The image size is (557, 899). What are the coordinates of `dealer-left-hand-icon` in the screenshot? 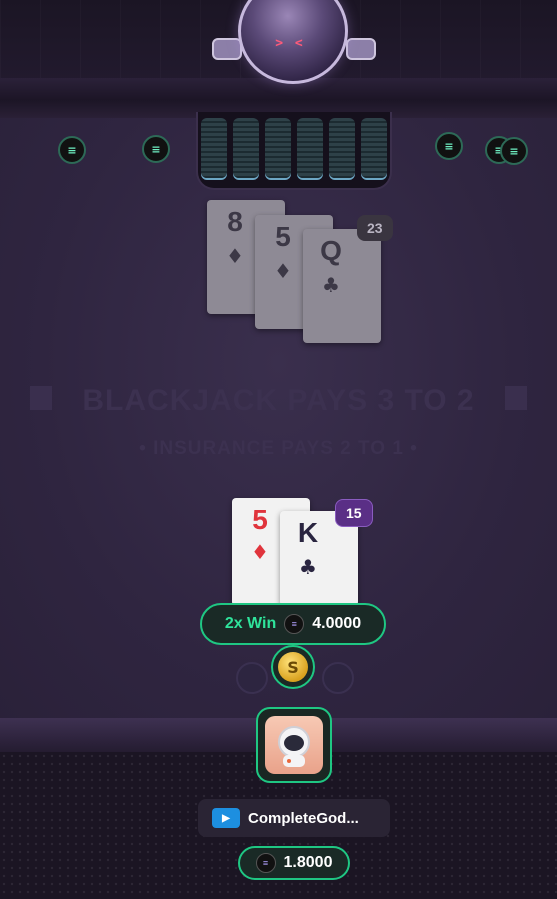 It's located at (227, 49).